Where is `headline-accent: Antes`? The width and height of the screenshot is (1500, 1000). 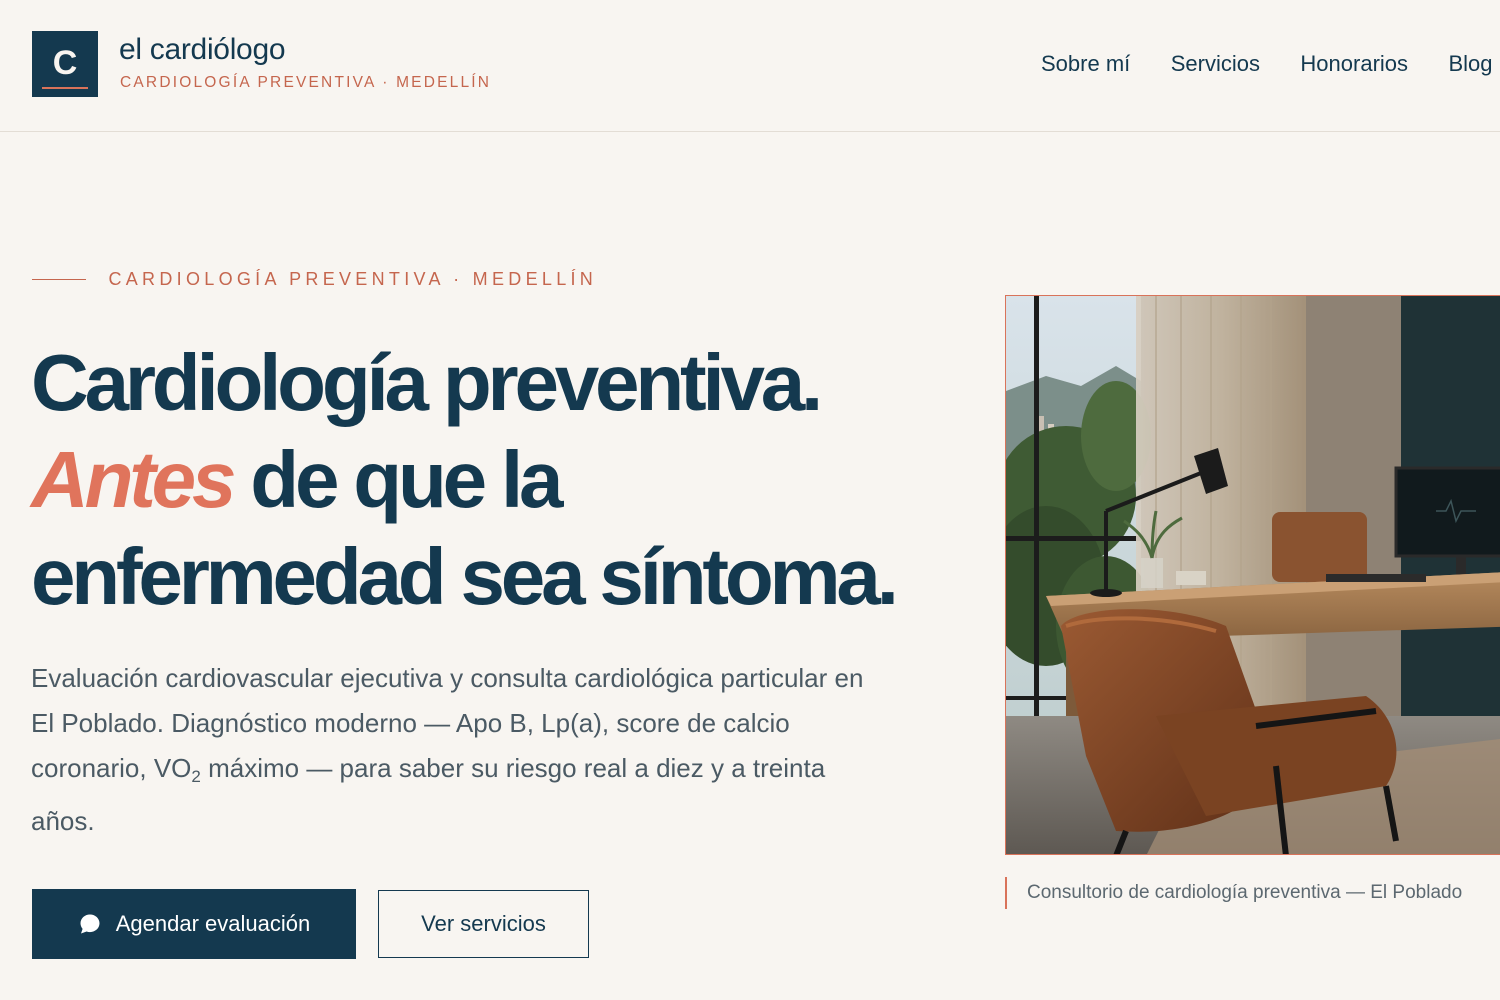 headline-accent: Antes is located at coordinates (133, 479).